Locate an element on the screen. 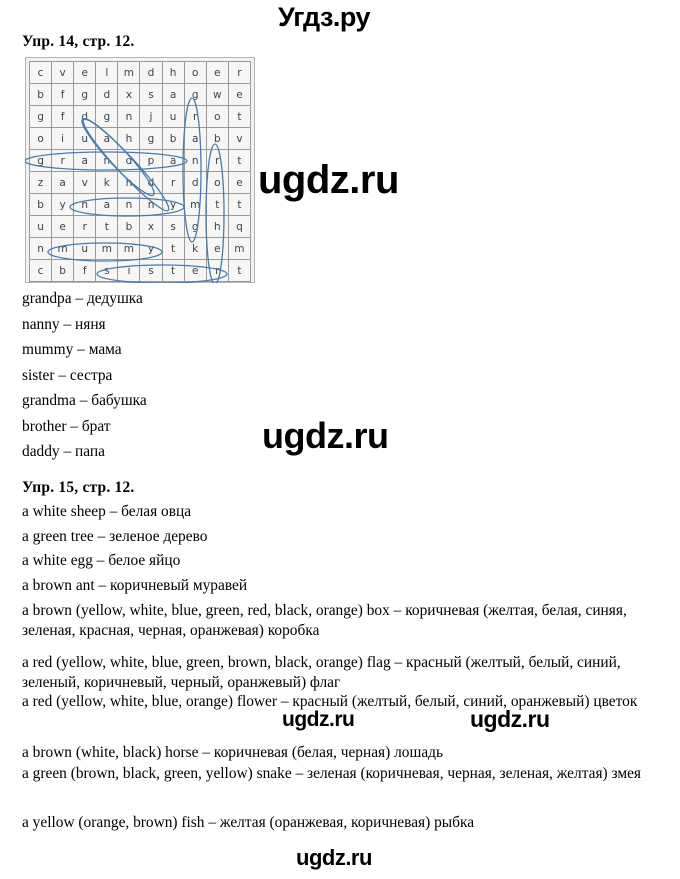 Image resolution: width=680 pixels, height=879 pixels. word-search-row: cvelmdhoer is located at coordinates (140, 72).